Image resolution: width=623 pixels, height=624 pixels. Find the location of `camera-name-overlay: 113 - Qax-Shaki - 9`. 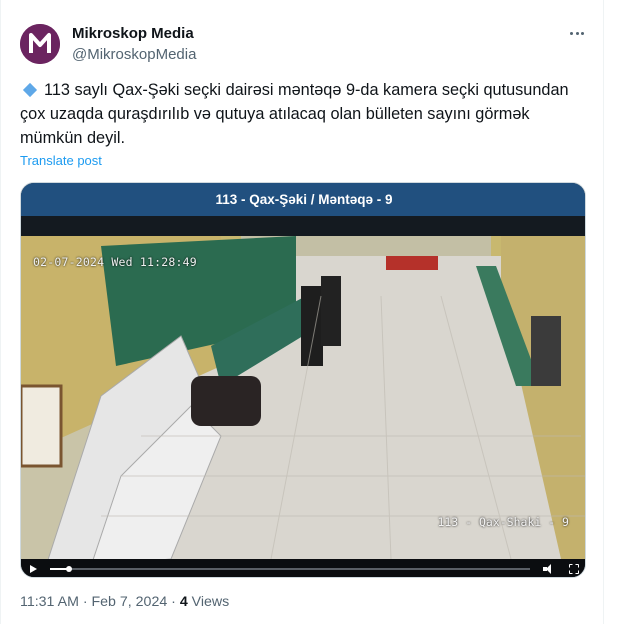

camera-name-overlay: 113 - Qax-Shaki - 9 is located at coordinates (503, 522).